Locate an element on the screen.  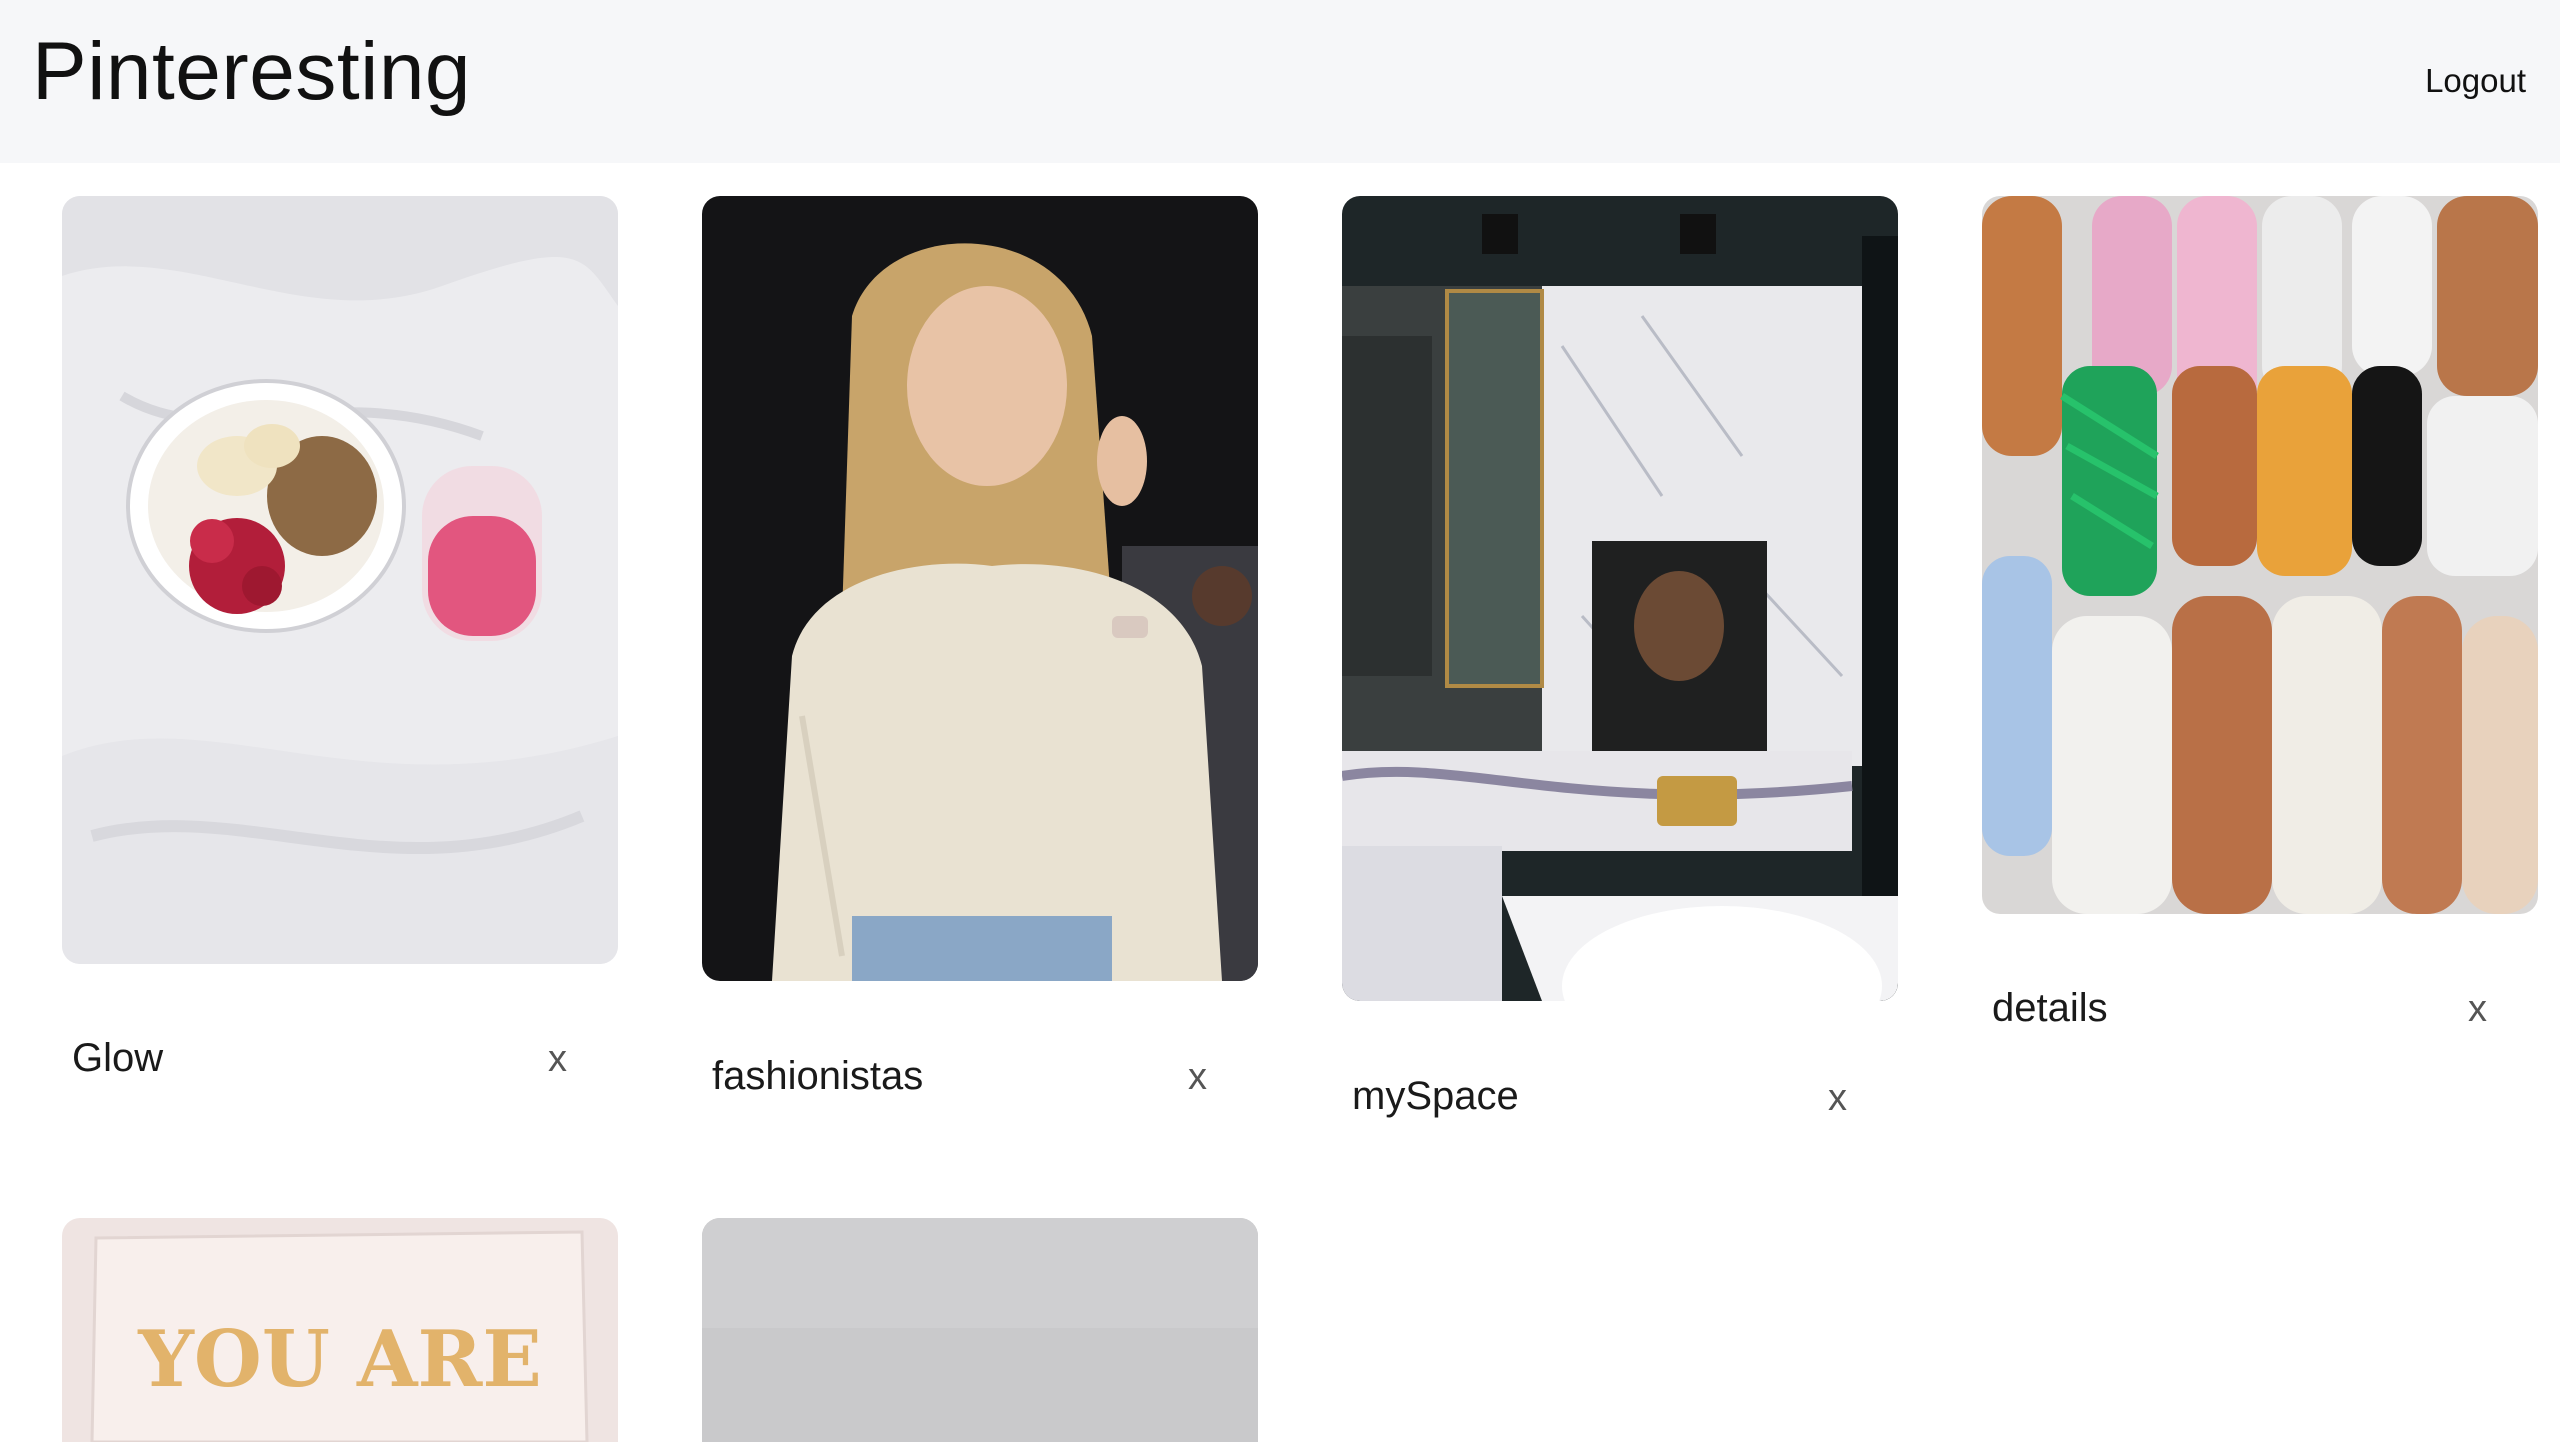
board-name-details: details is located at coordinates (2050, 1008).